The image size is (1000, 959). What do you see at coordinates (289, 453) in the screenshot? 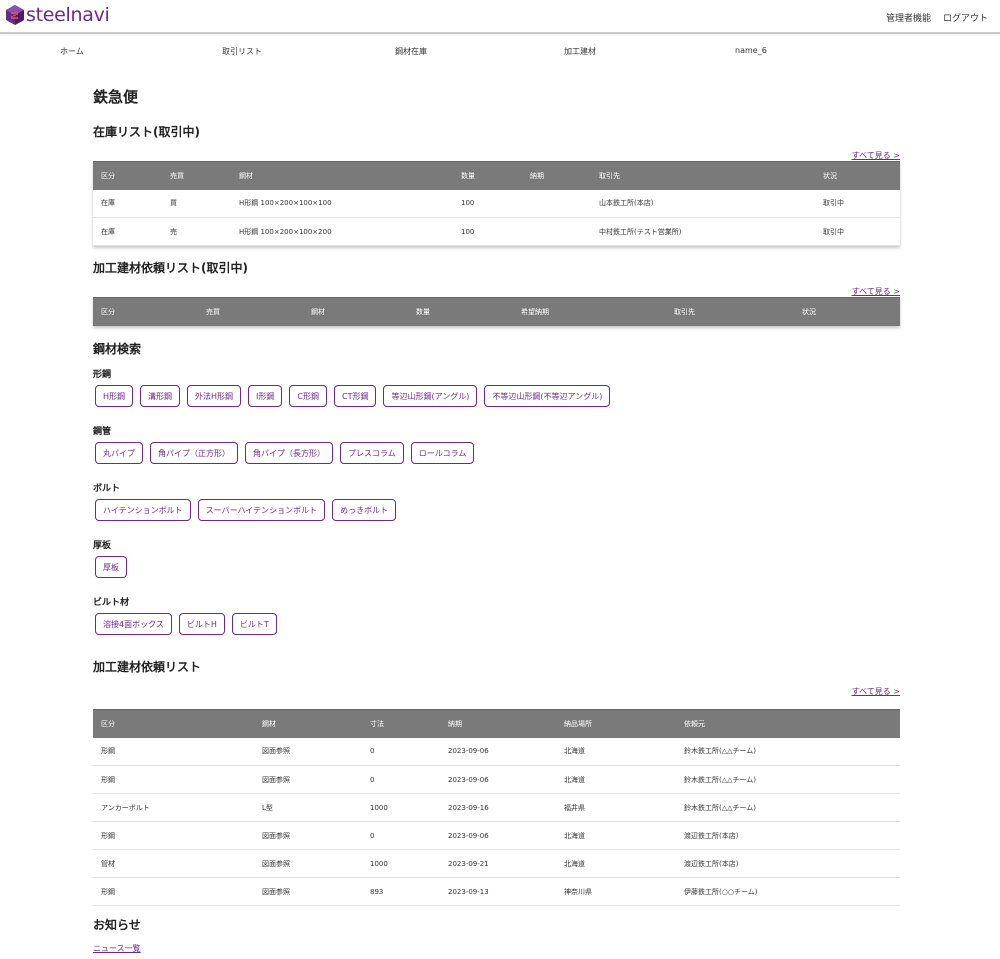
I see `chip-rect-pipe: 角パイプ（長方形）` at bounding box center [289, 453].